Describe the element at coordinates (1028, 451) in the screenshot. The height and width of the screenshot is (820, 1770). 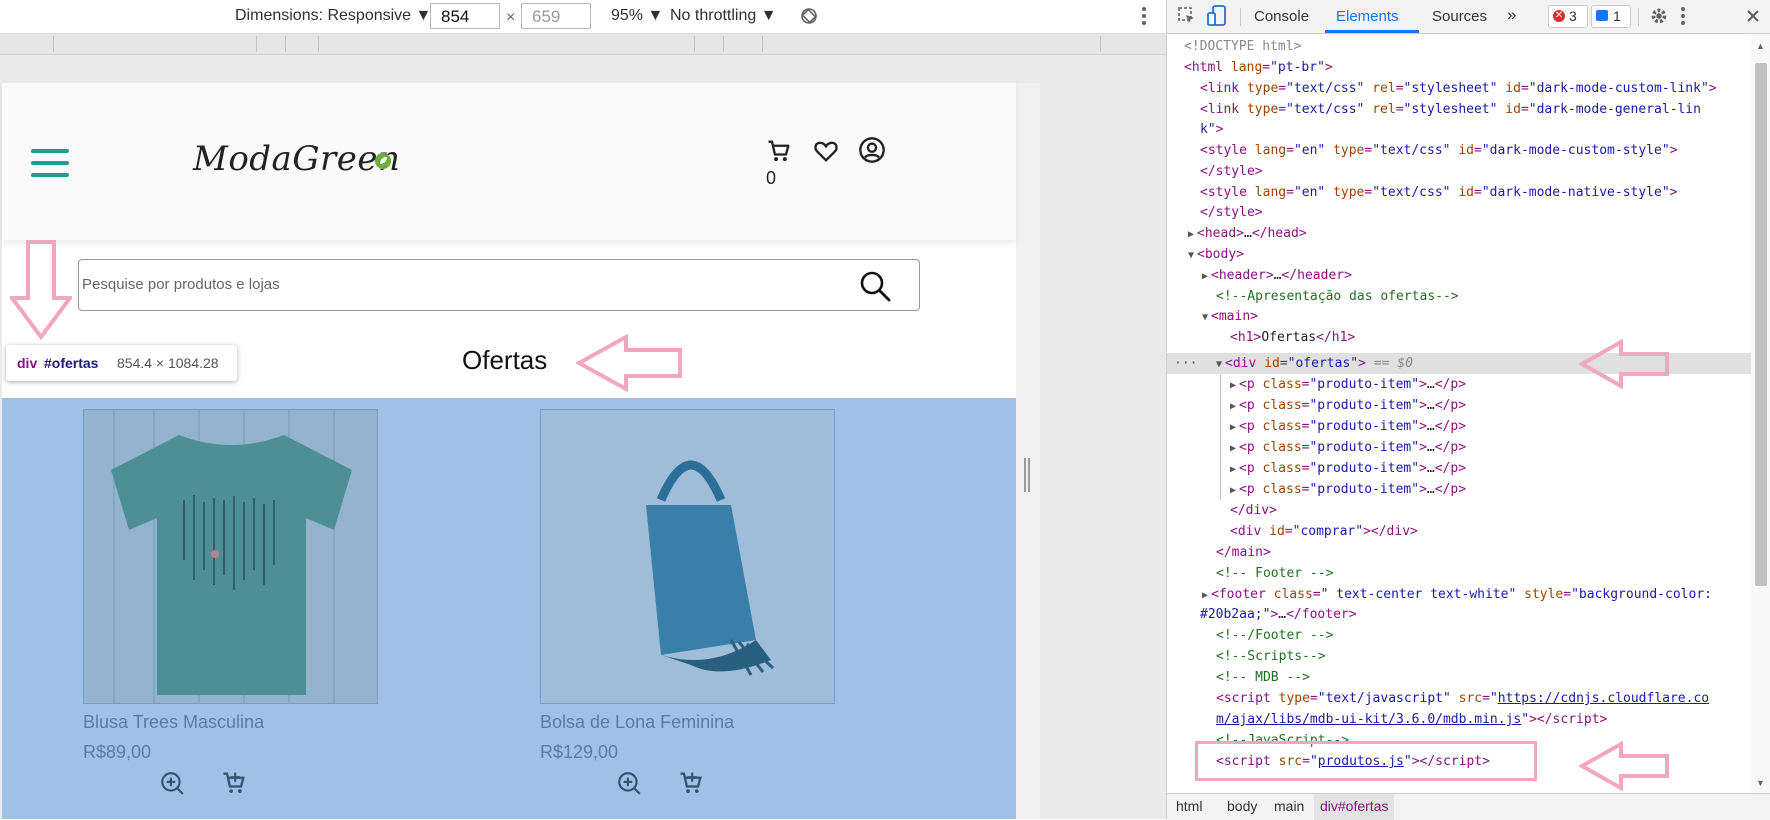
I see `viewport-outside` at that location.